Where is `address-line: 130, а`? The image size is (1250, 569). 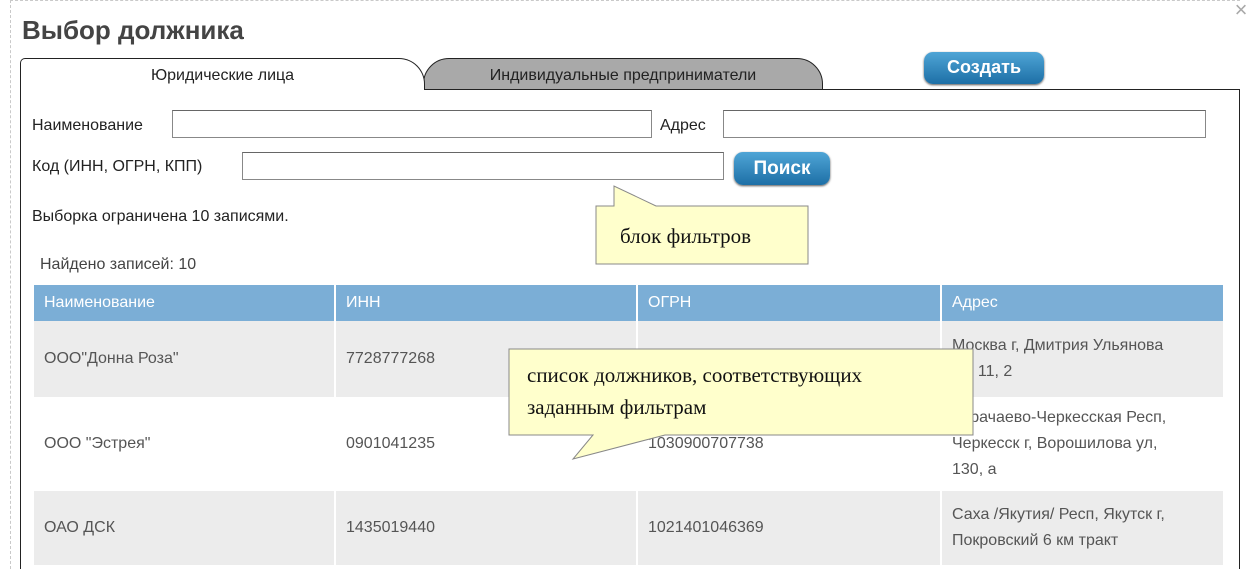
address-line: 130, а is located at coordinates (974, 469).